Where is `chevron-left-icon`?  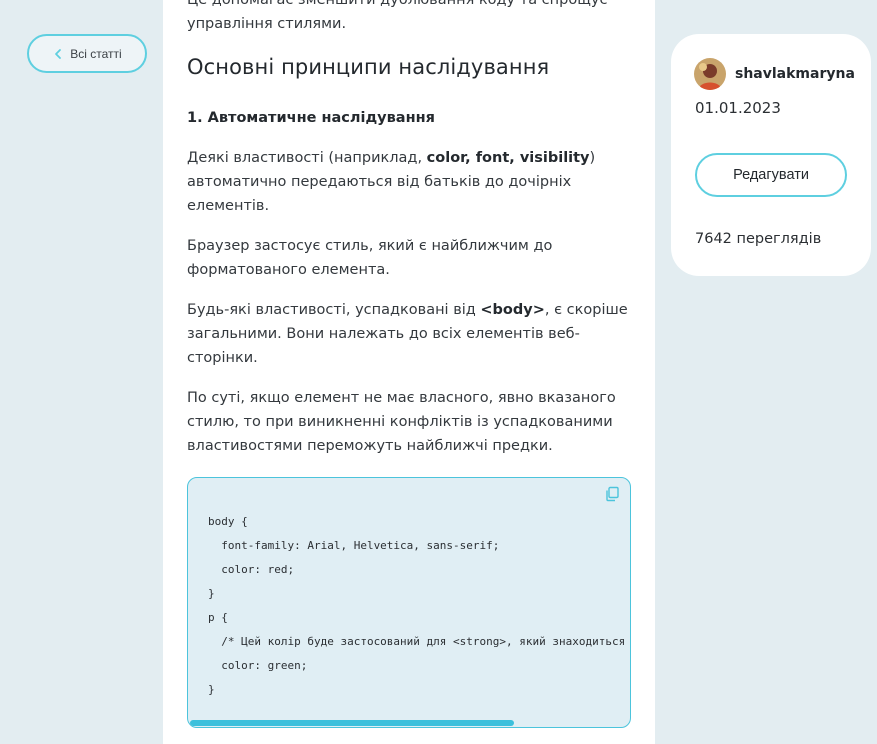
chevron-left-icon is located at coordinates (58, 53).